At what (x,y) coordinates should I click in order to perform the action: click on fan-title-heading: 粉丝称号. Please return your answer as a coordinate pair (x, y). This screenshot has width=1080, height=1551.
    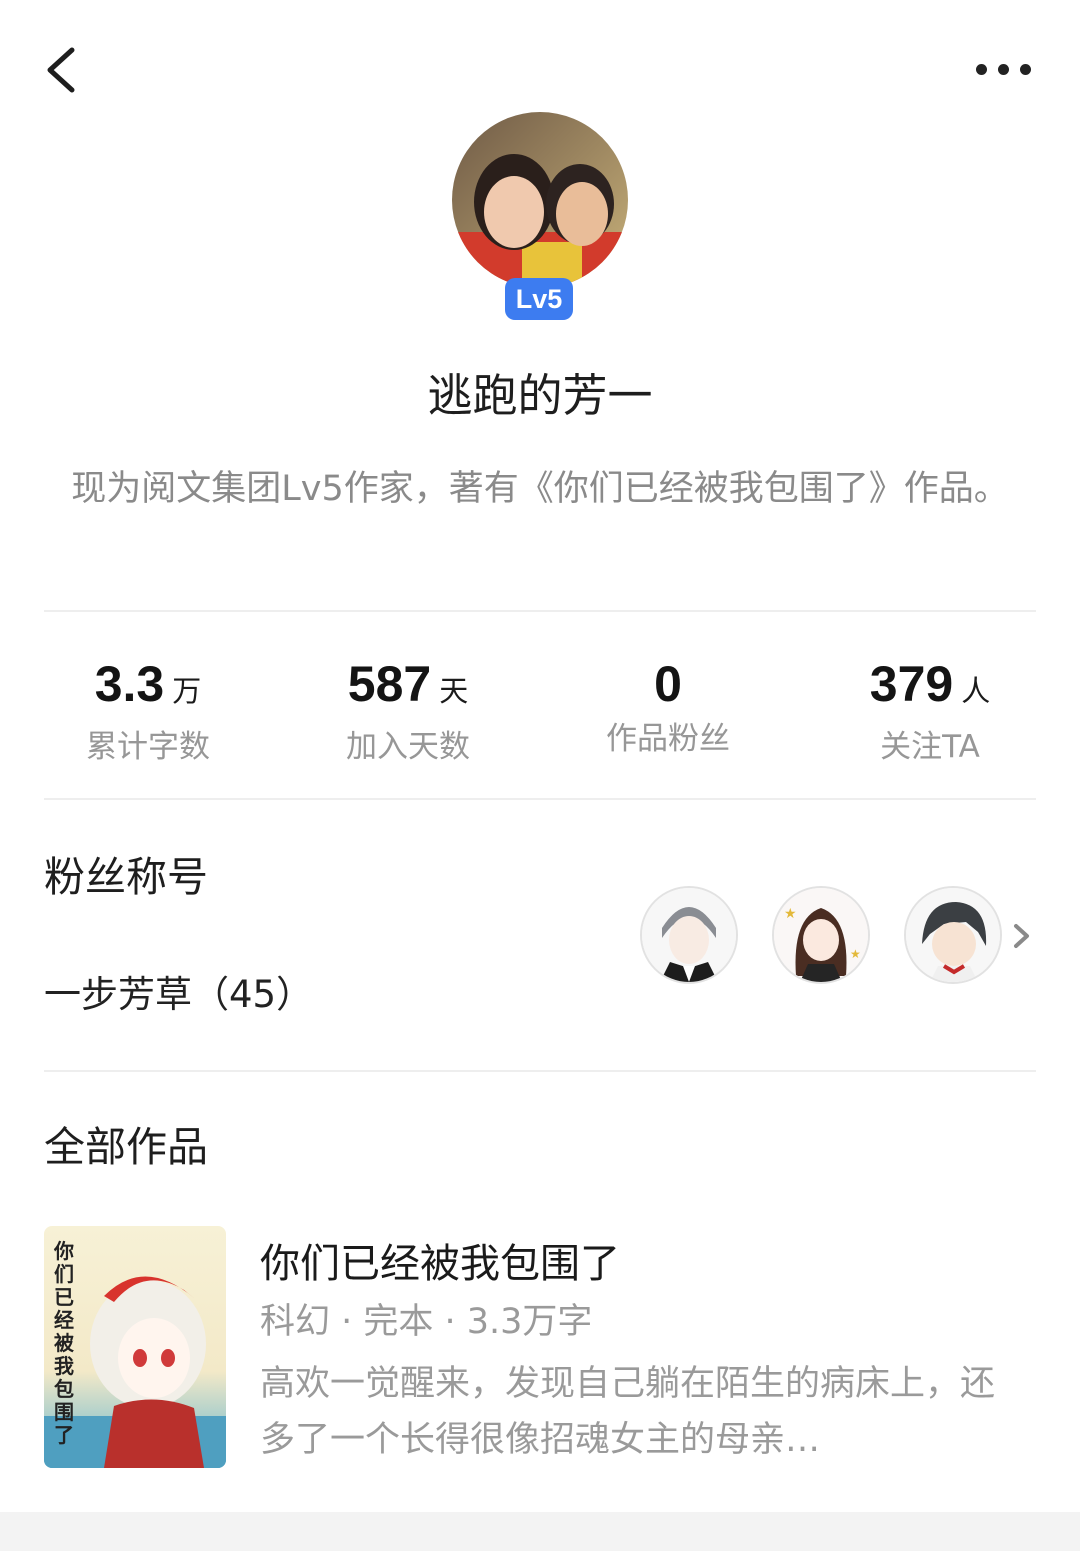
    Looking at the image, I should click on (126, 877).